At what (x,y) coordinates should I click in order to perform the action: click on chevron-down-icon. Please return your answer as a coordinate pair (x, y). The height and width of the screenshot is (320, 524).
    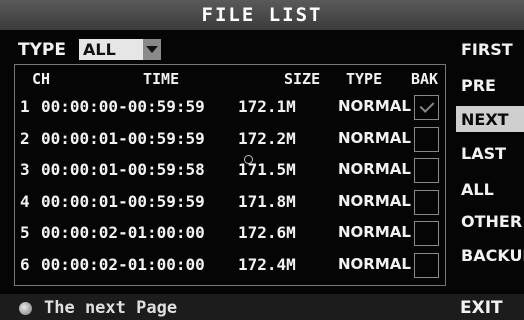
    Looking at the image, I should click on (152, 49).